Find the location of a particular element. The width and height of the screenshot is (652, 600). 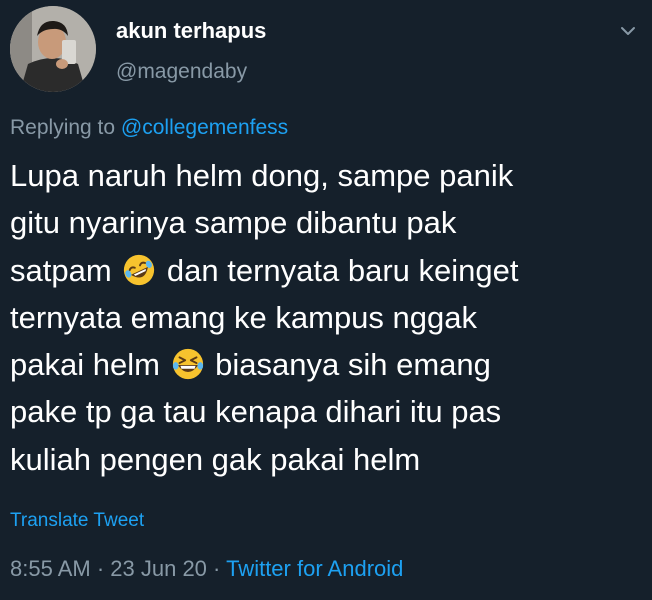

tweet-line: pakai helm biasanya sih emang is located at coordinates (325, 364).